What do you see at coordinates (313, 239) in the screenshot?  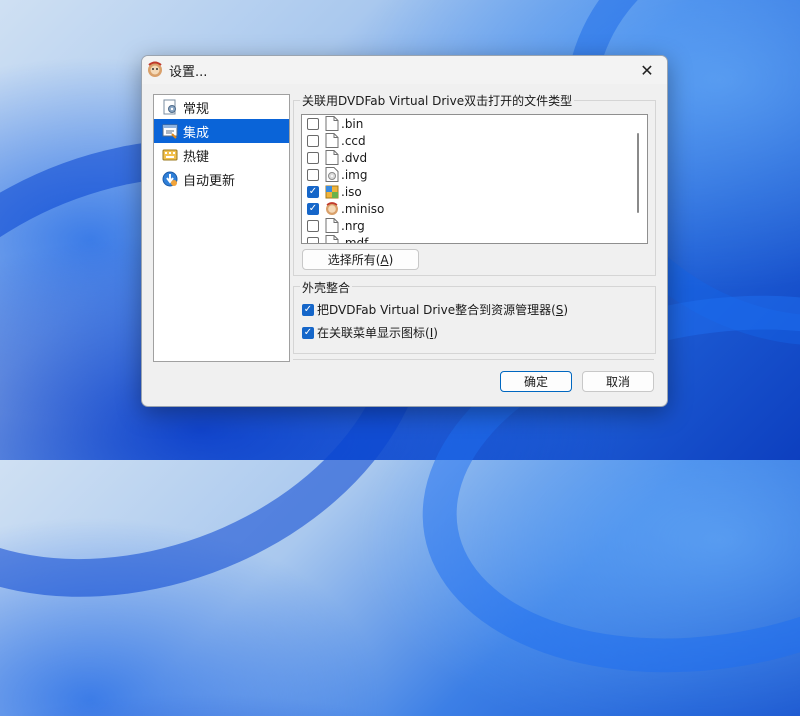 I see `checkbox-mdf` at bounding box center [313, 239].